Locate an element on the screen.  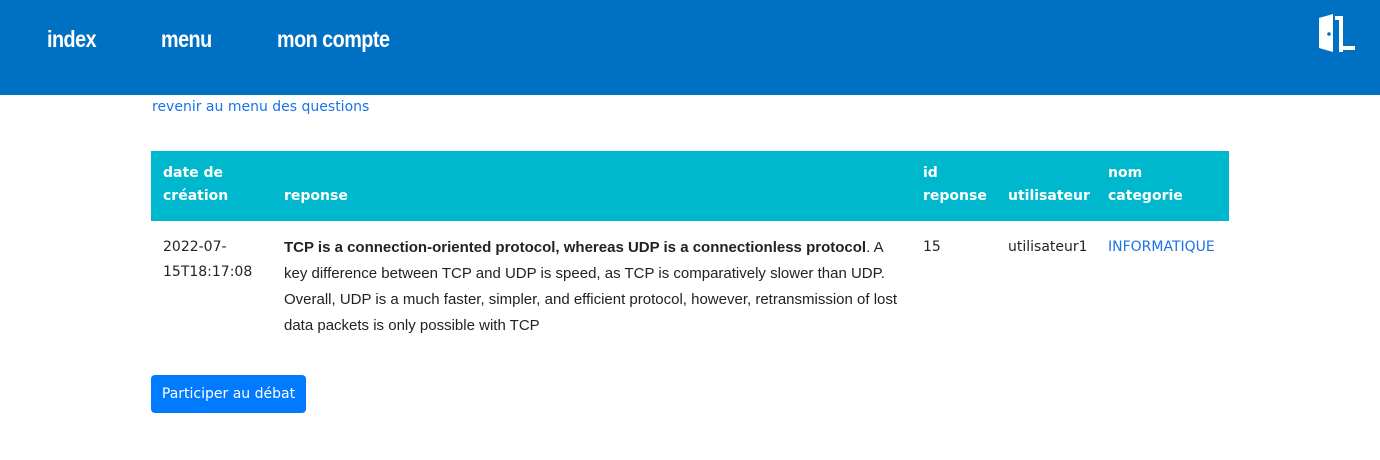
cell-category: INFORMATIQUE is located at coordinates (1162, 280).